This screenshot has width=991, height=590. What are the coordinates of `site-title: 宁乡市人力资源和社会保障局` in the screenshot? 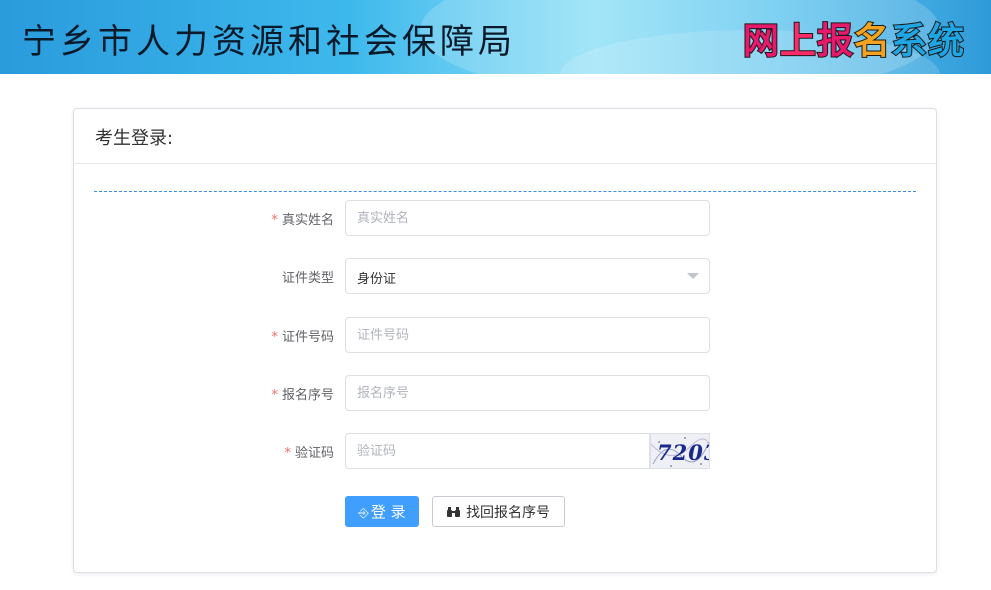 It's located at (269, 42).